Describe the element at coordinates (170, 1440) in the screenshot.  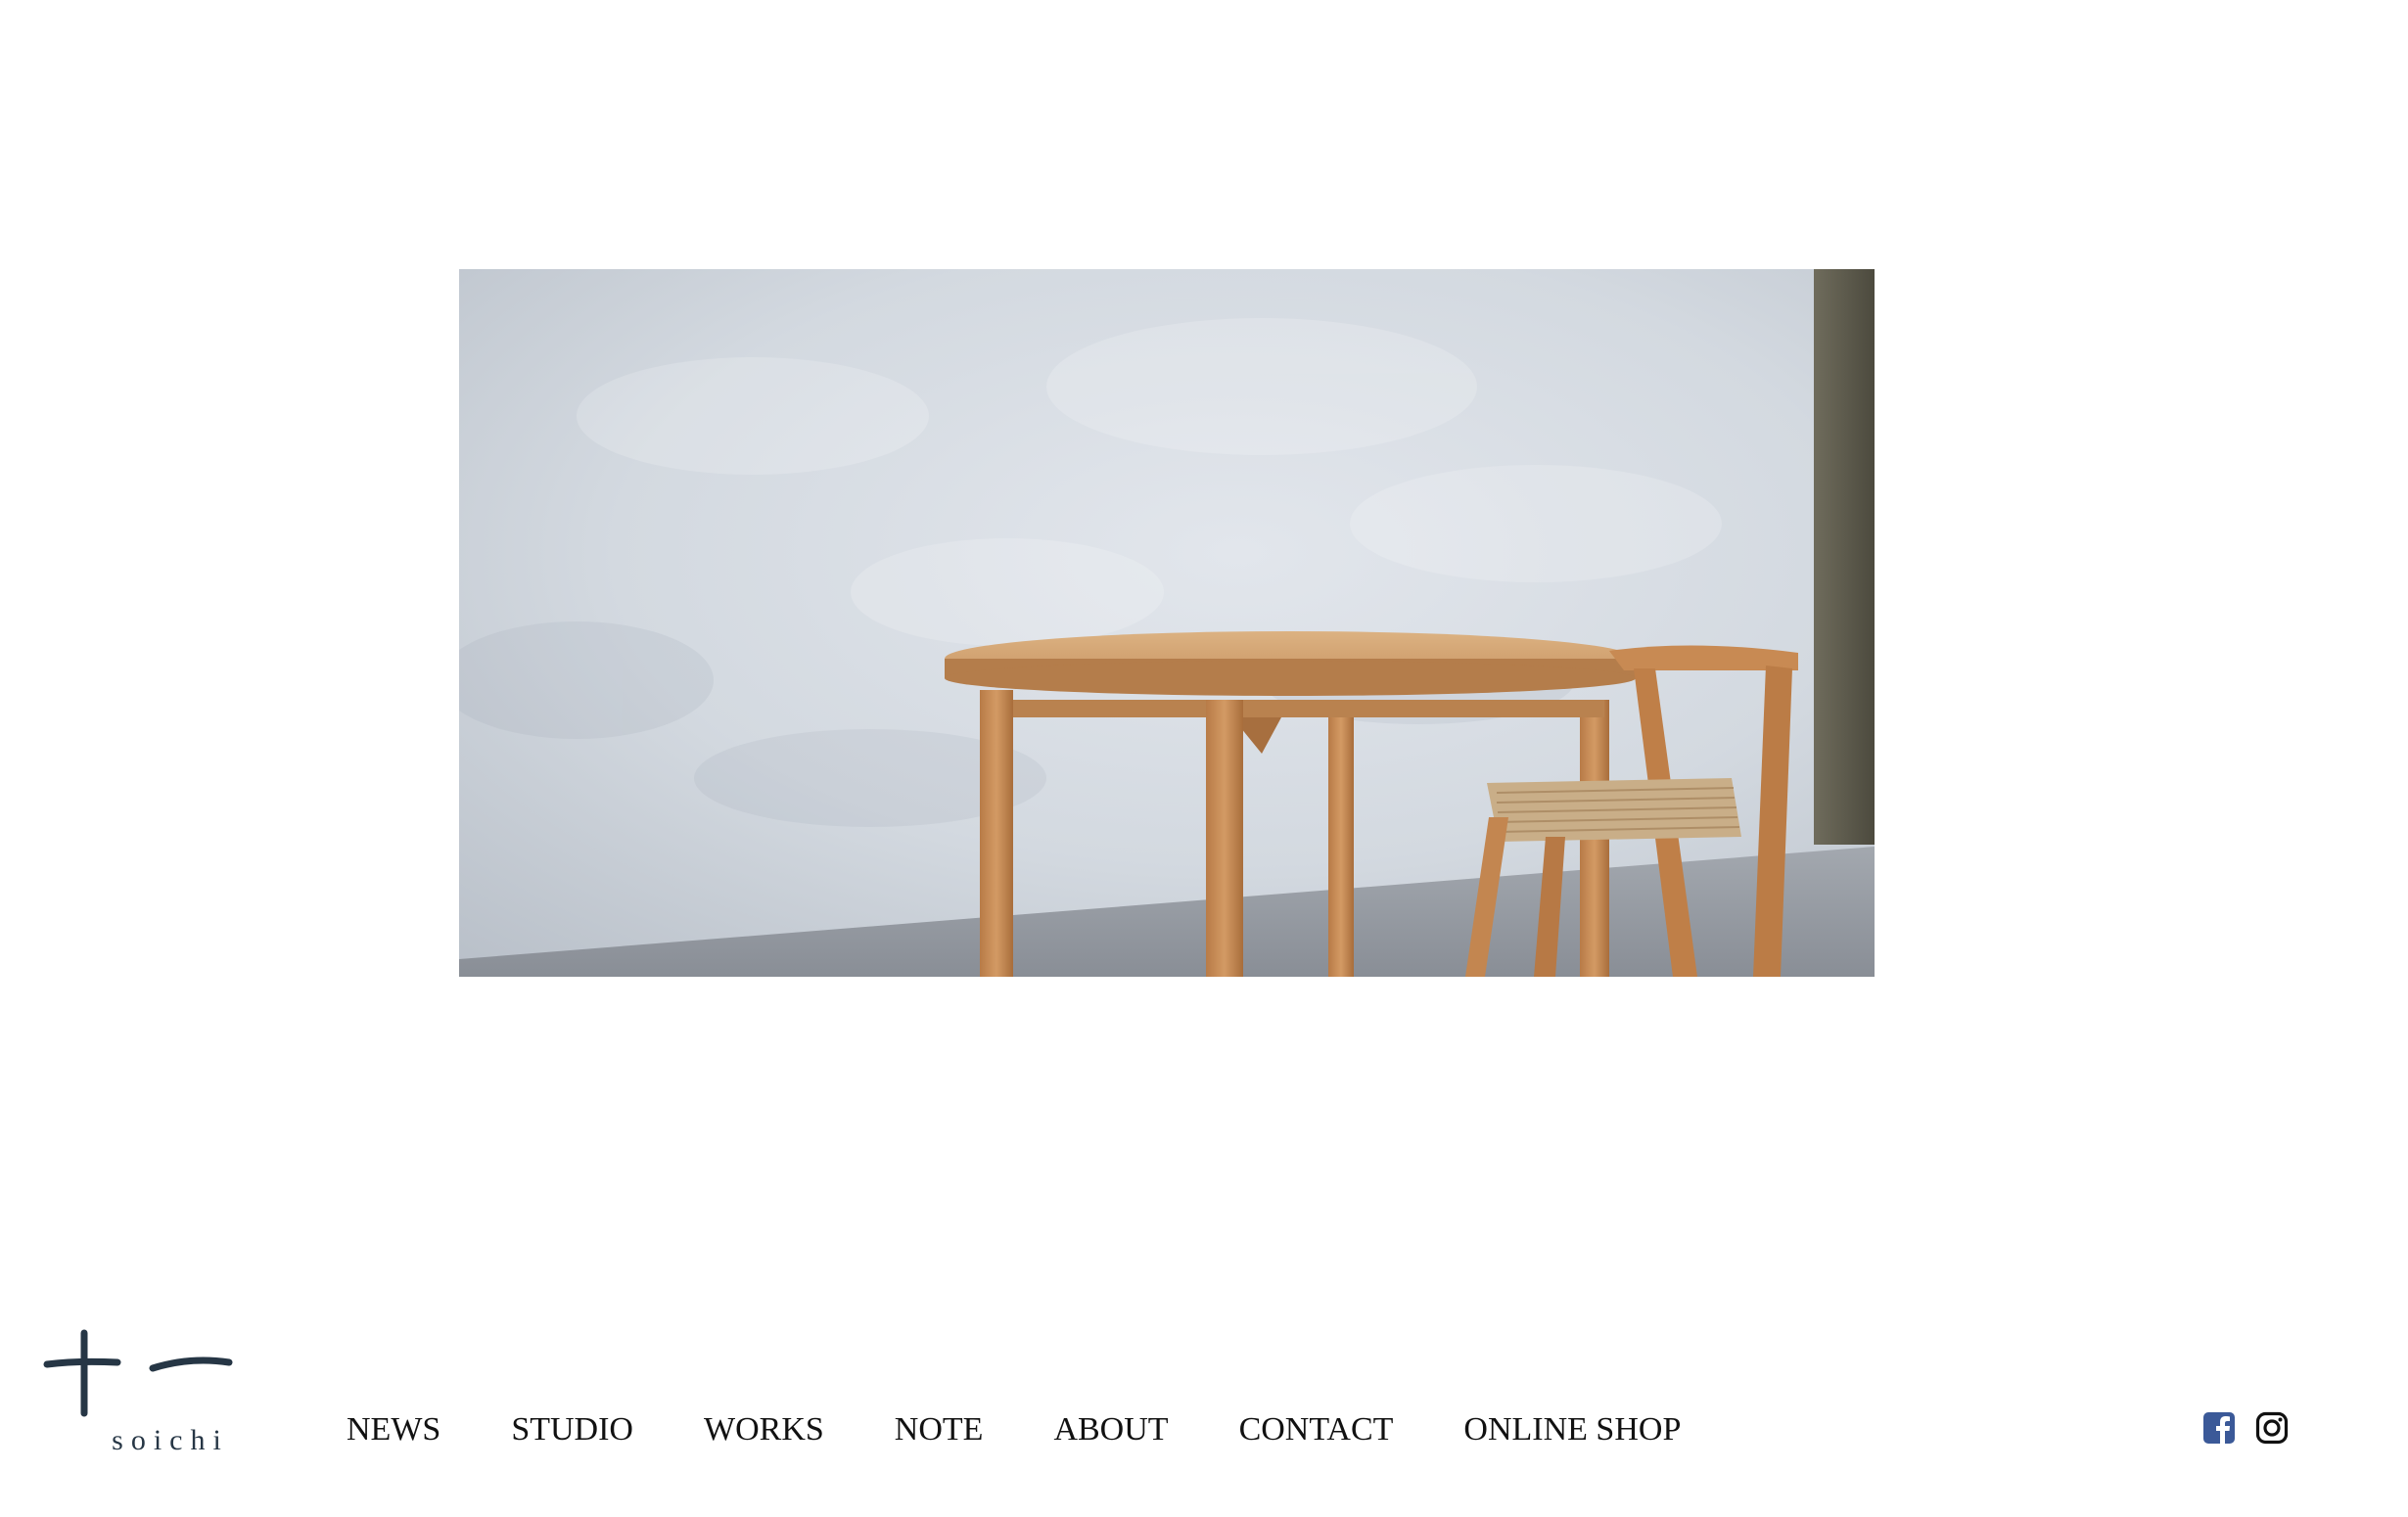
I see `logo-text: soichi` at that location.